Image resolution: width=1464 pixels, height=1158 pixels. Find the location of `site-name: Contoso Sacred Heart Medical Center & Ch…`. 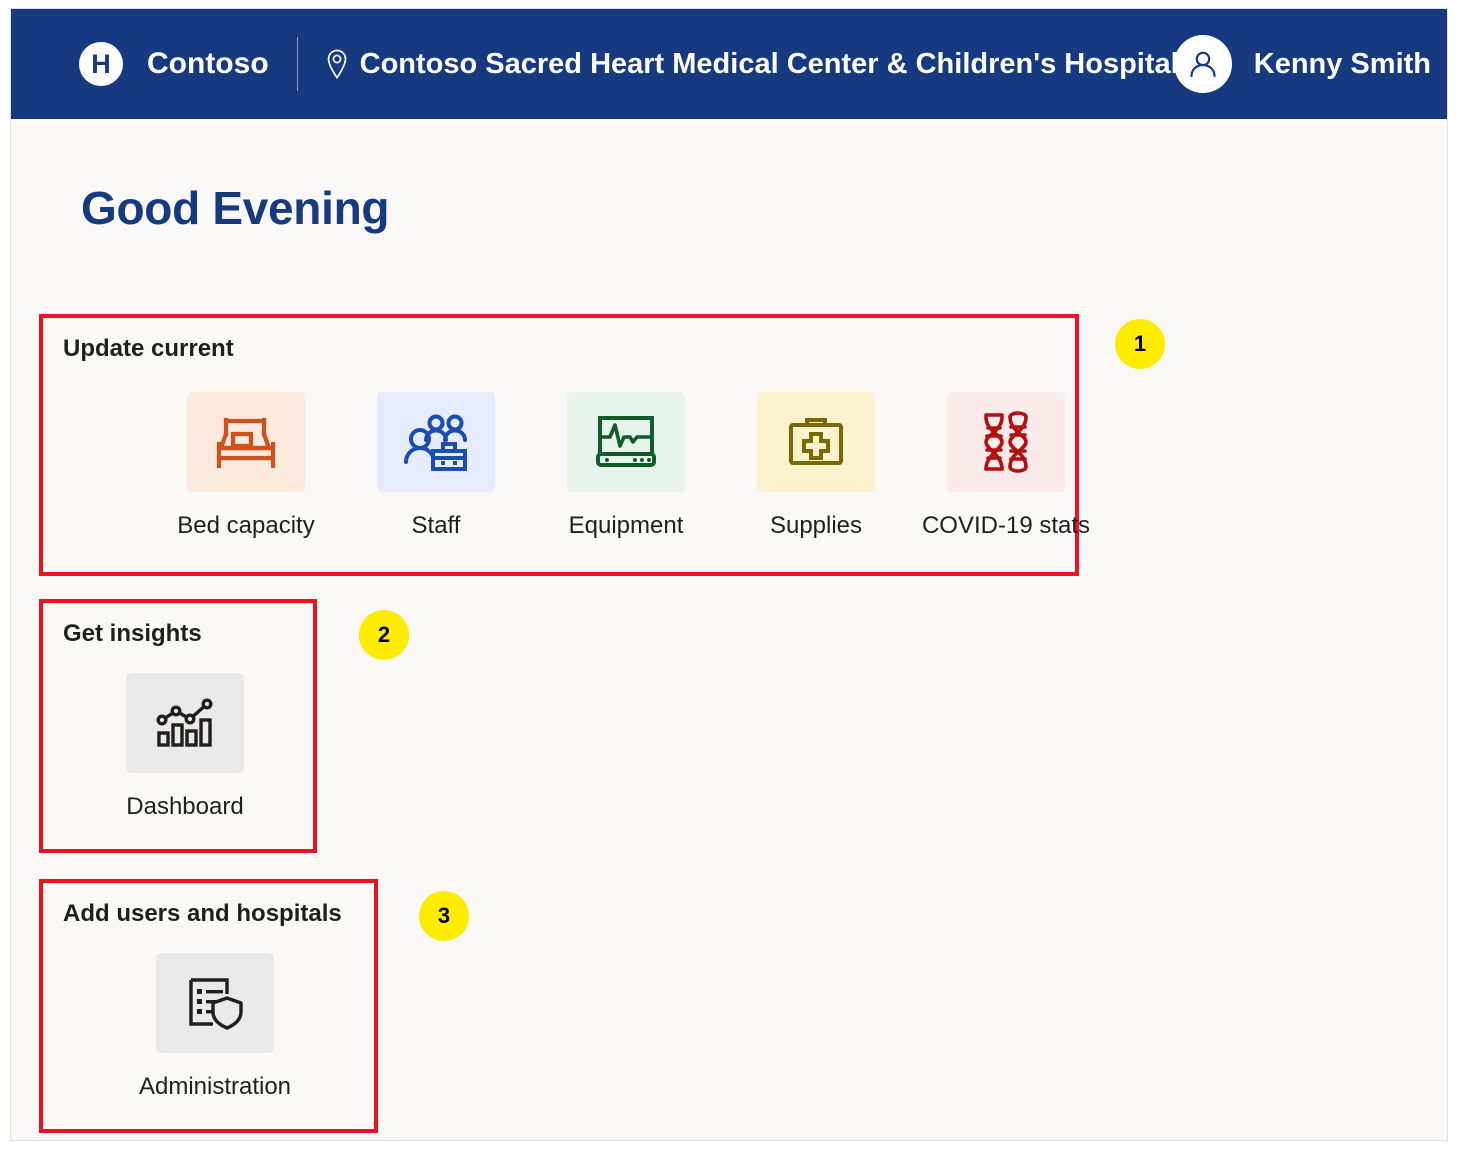

site-name: Contoso Sacred Heart Medical Center & Ch… is located at coordinates (769, 63).